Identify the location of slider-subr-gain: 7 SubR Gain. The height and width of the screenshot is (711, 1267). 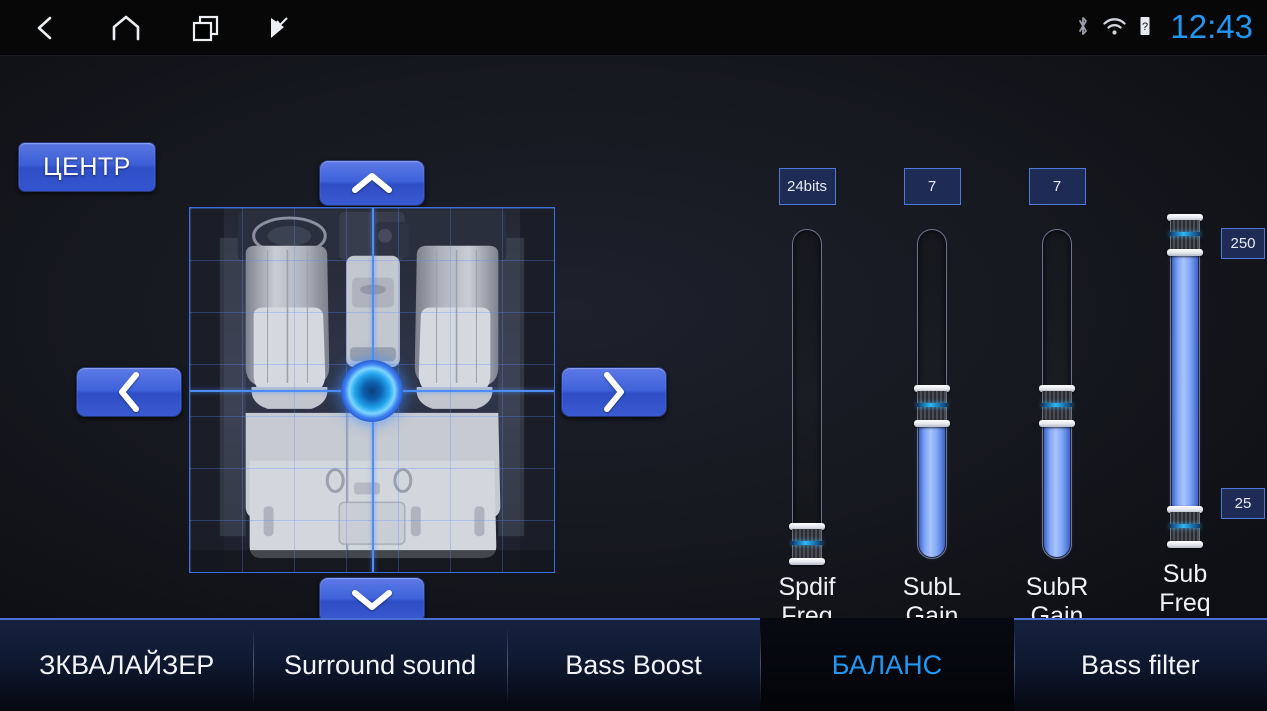
(1057, 399).